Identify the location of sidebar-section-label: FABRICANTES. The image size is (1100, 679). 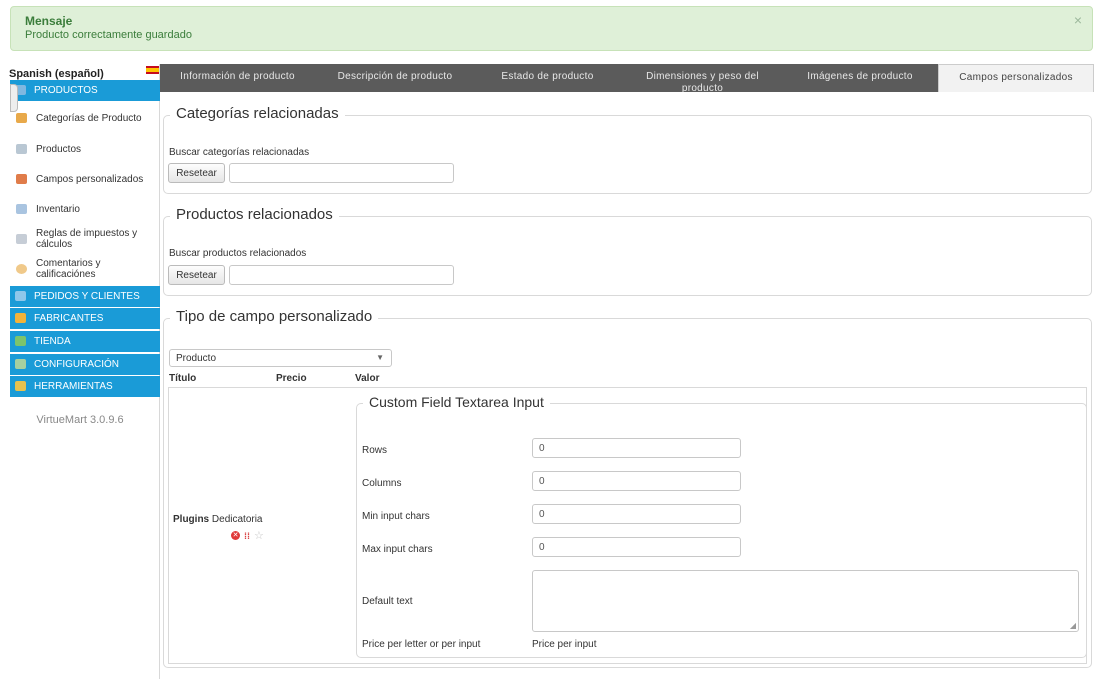
(69, 318).